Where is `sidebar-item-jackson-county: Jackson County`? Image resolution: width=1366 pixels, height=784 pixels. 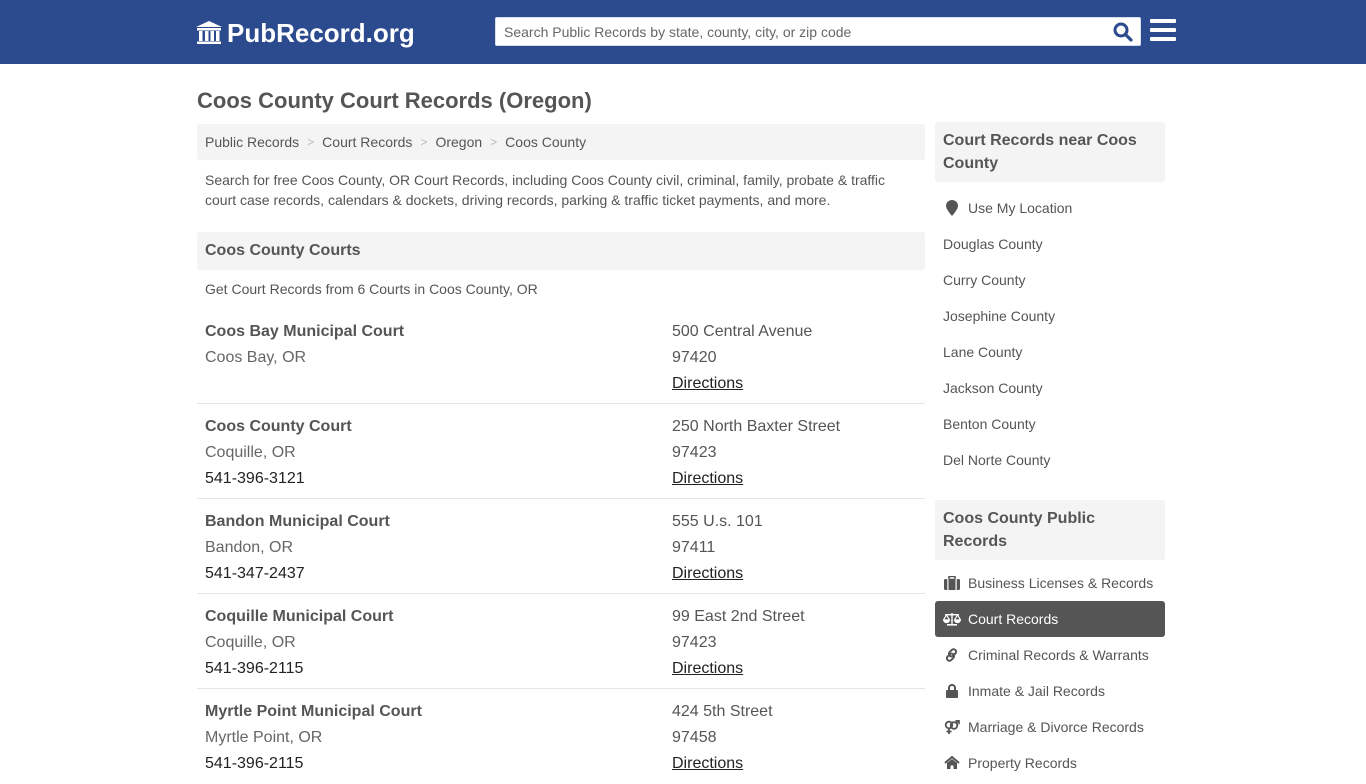
sidebar-item-jackson-county: Jackson County is located at coordinates (1050, 388).